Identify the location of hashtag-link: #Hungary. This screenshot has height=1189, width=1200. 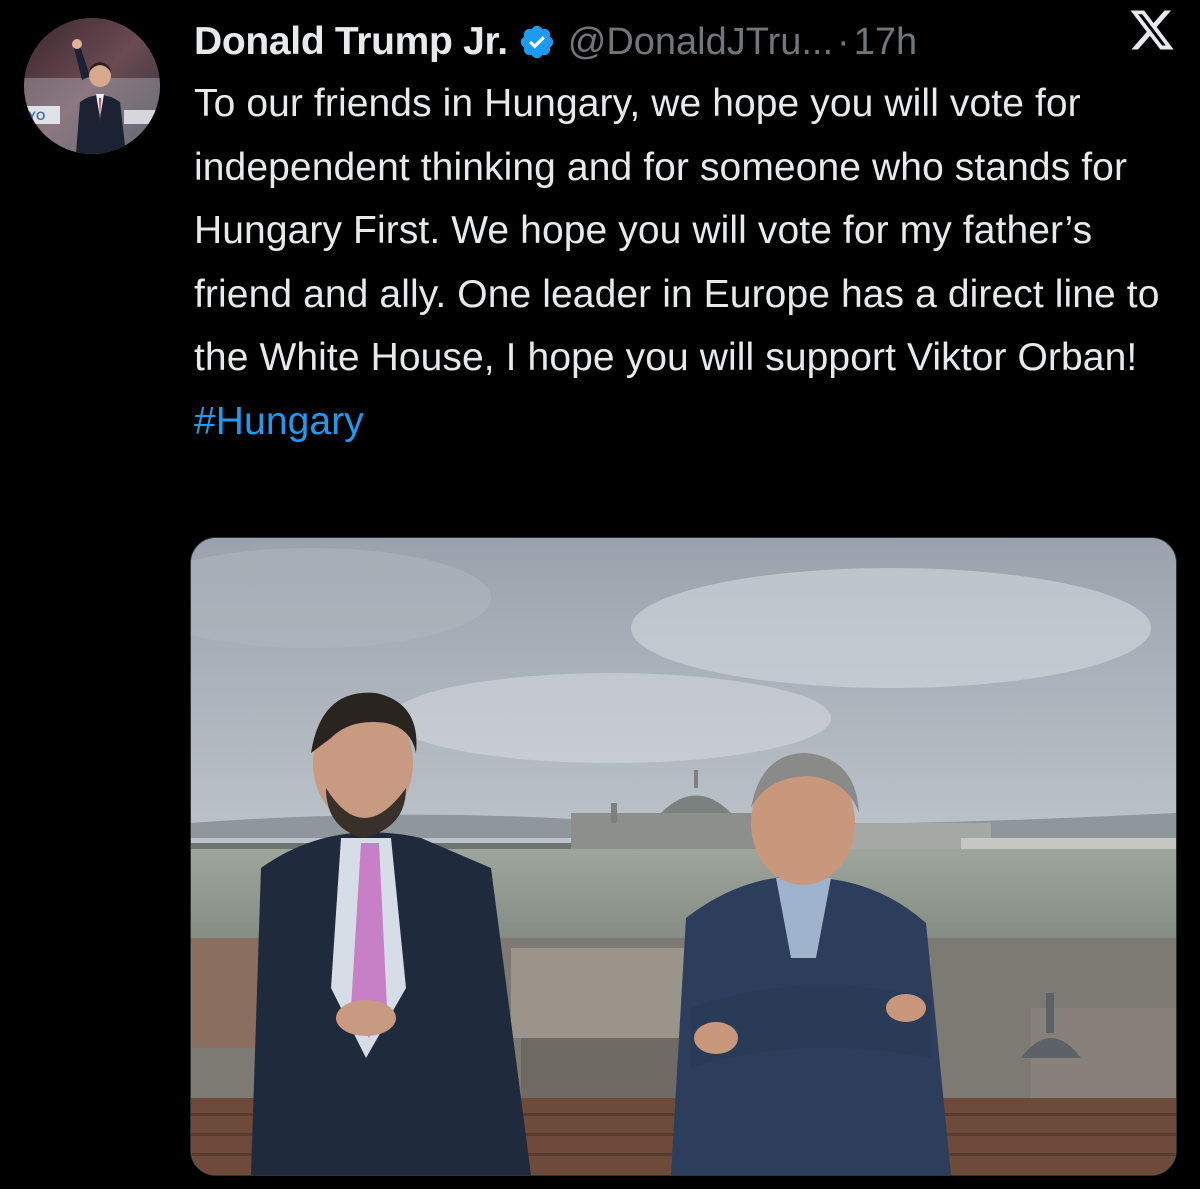
(279, 421).